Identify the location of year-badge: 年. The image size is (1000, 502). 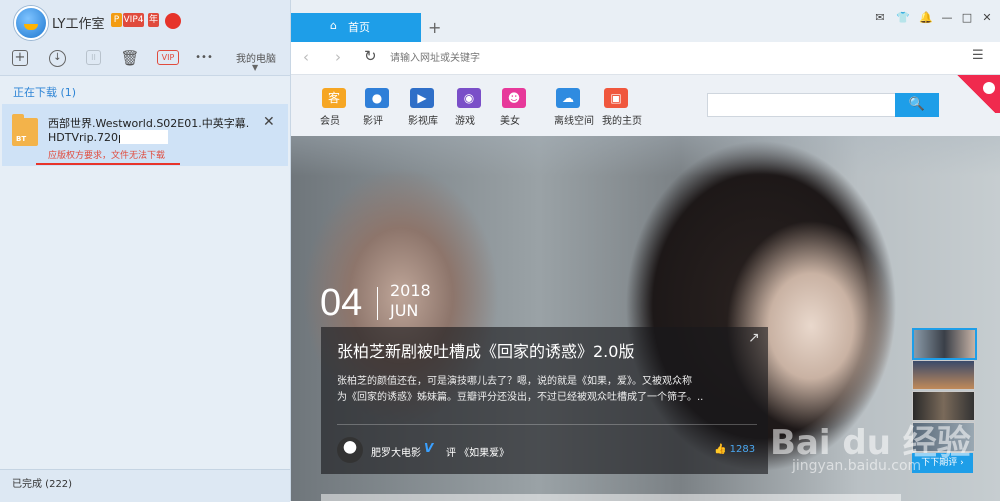
(153, 20).